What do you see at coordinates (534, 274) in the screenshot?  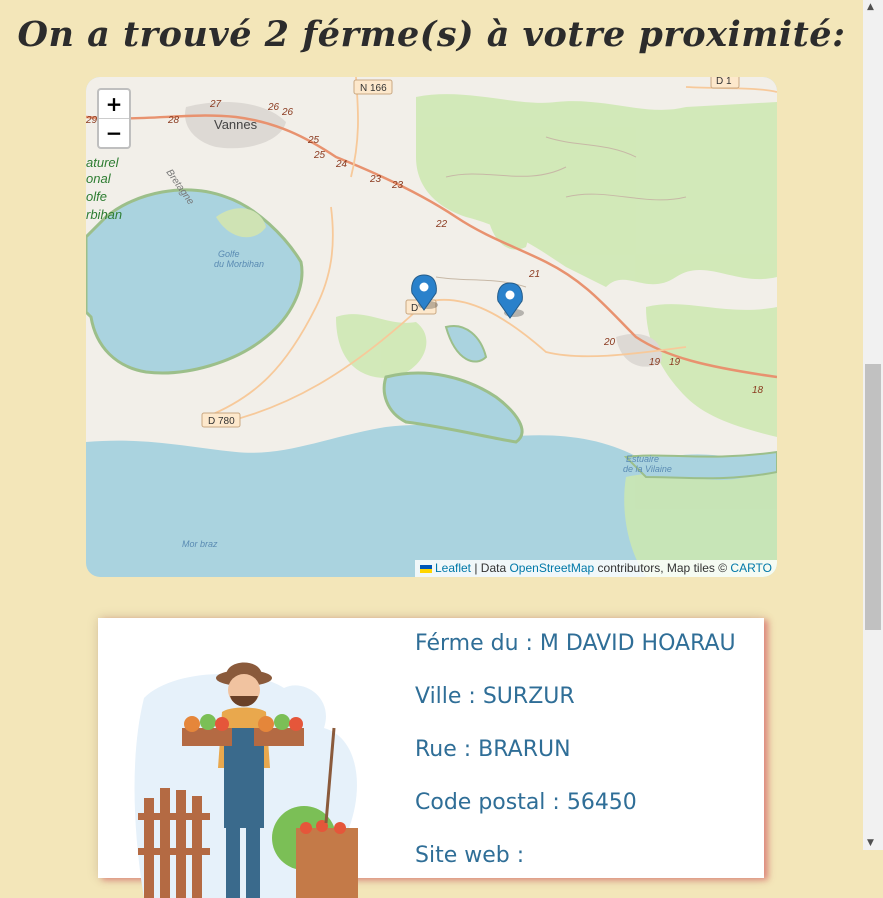 I see `km-label: 21` at bounding box center [534, 274].